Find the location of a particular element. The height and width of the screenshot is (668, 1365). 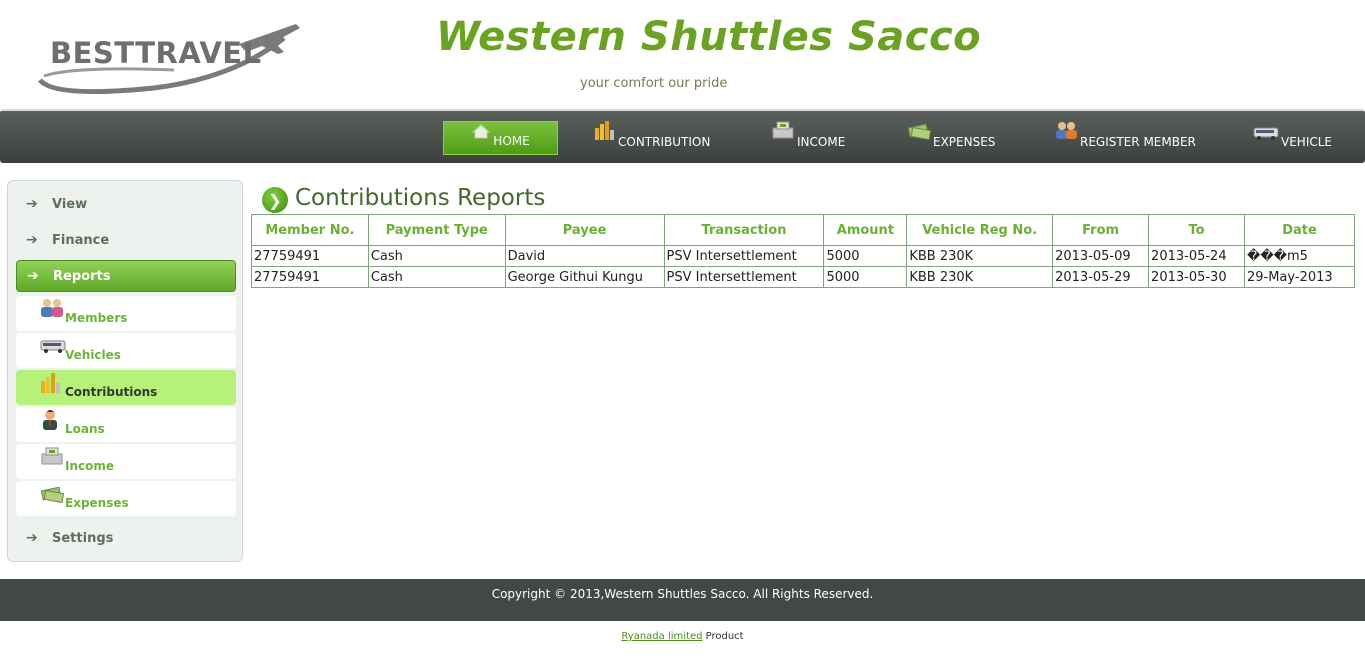

sidebar-item-expenses: Expenses is located at coordinates (126, 498).